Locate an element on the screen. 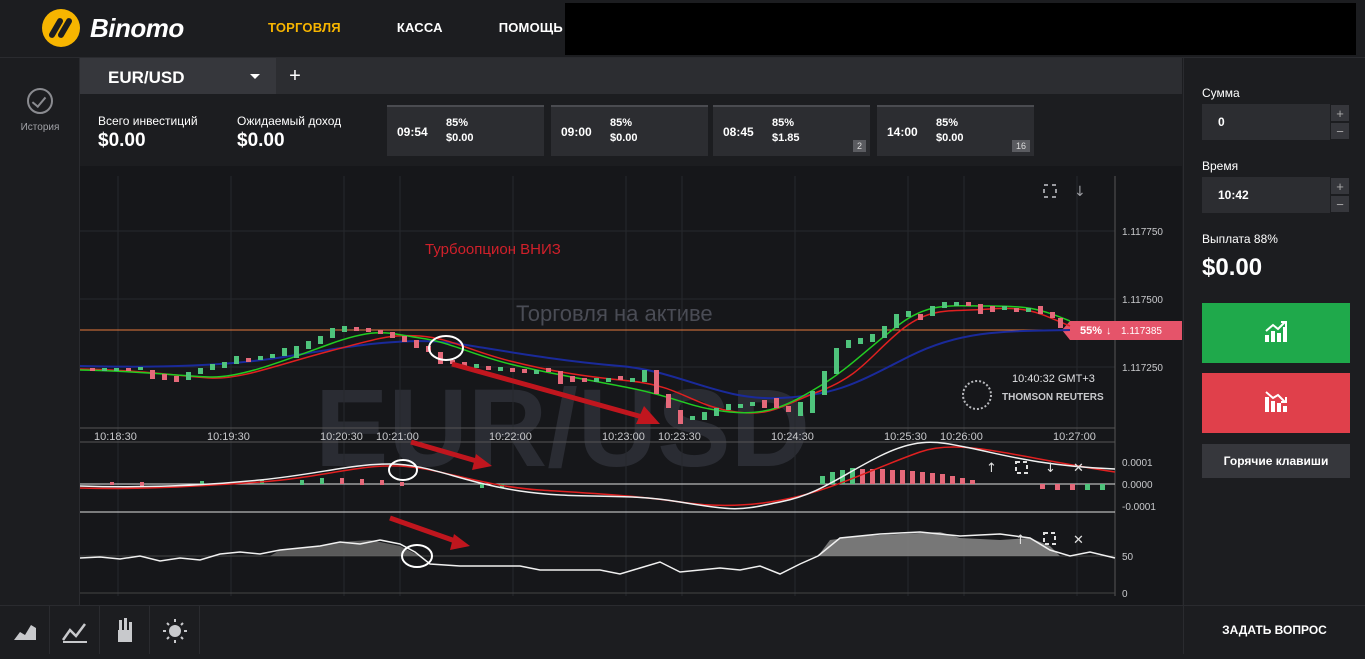 The image size is (1365, 659). time-tick: 10:18:30 is located at coordinates (115, 437).